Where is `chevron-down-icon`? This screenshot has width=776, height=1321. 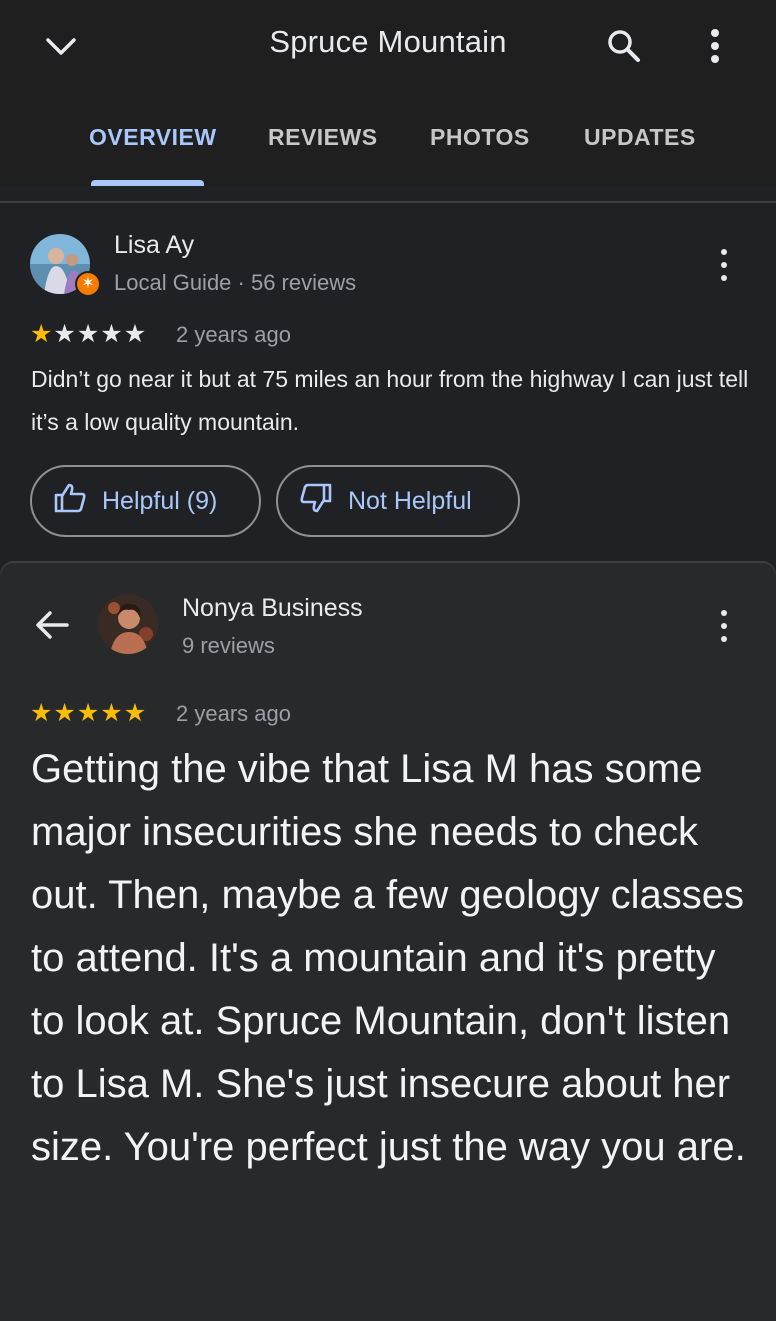
chevron-down-icon is located at coordinates (61, 47).